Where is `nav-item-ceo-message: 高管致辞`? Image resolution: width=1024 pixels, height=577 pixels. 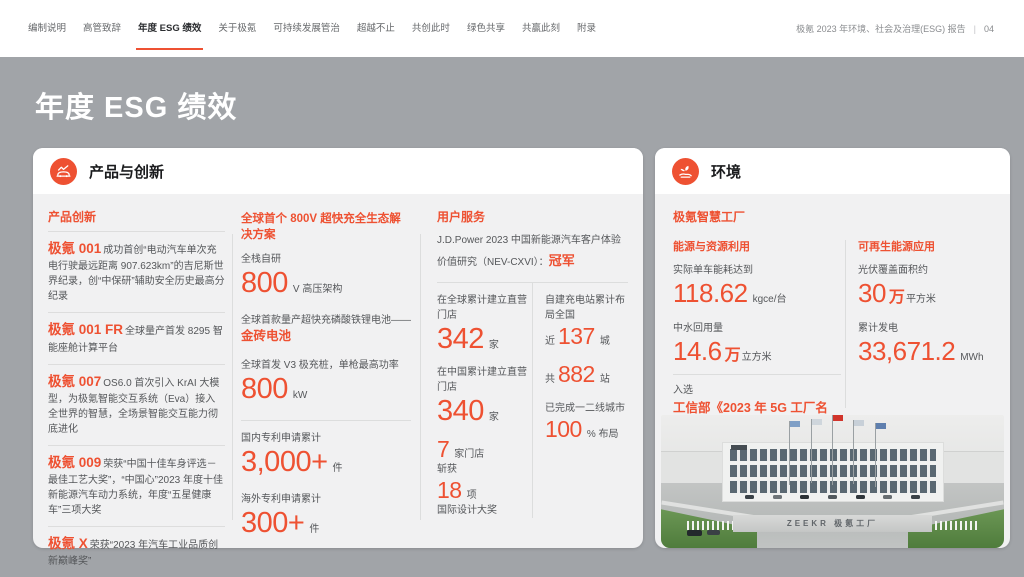
nav-item-ceo-message: 高管致辞 is located at coordinates (102, 28).